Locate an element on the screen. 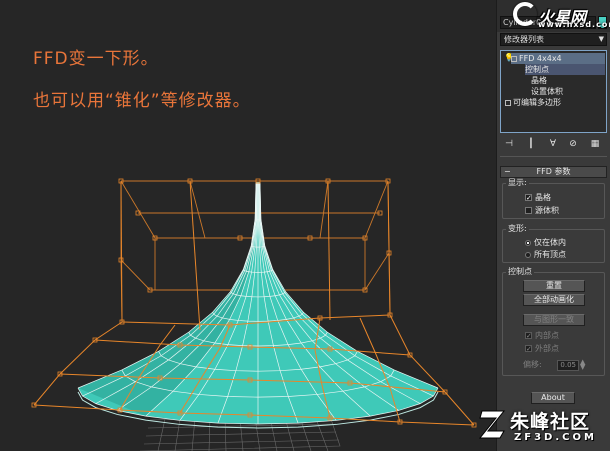  stack-item-lattice: 晶格 is located at coordinates (539, 80).